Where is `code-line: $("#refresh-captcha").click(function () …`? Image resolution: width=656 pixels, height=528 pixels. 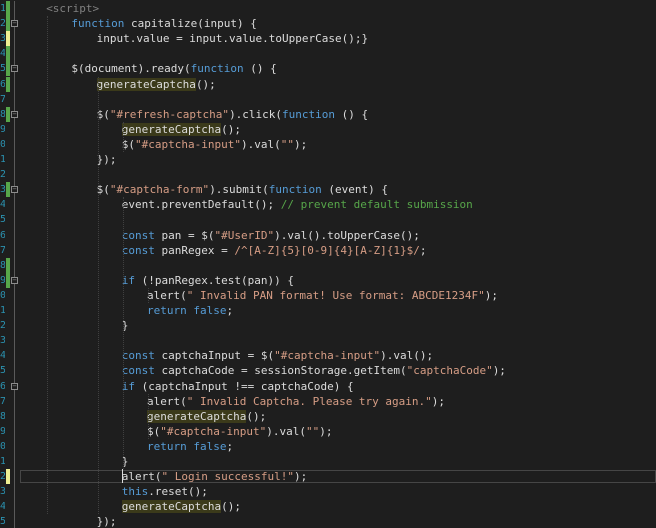 code-line: $("#refresh-captcha").click(function () … is located at coordinates (233, 114).